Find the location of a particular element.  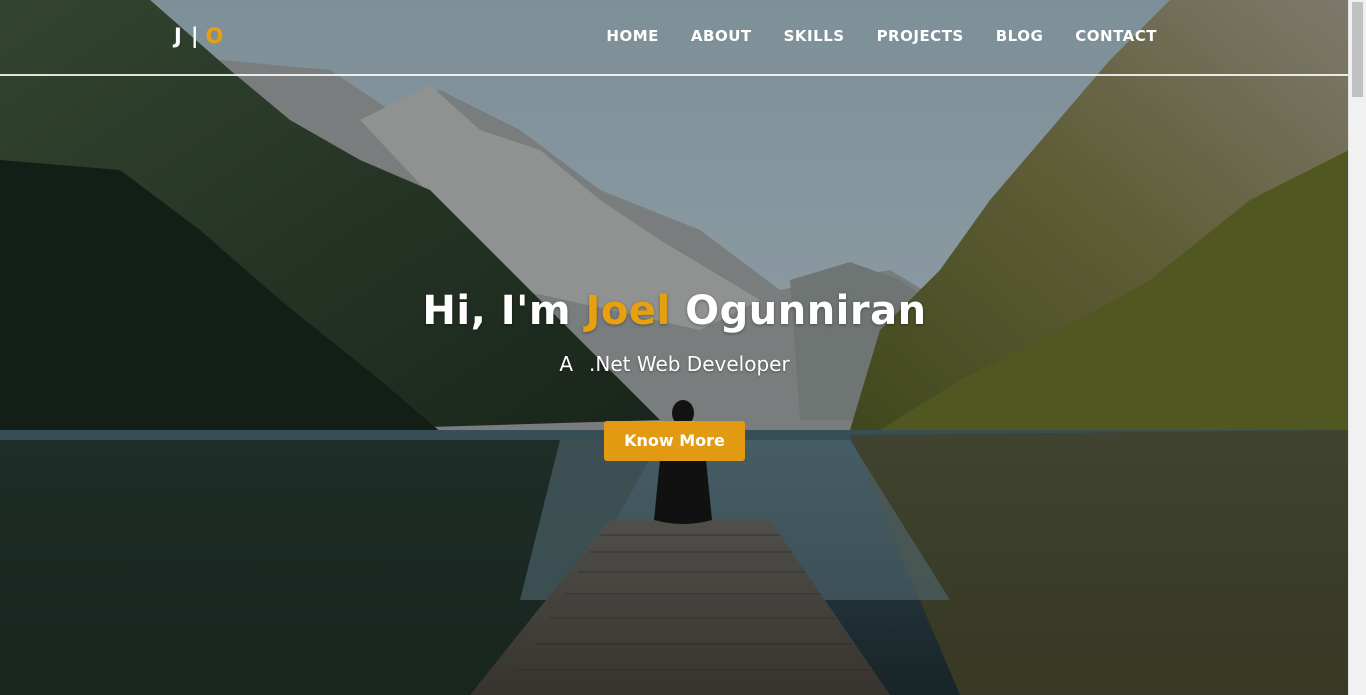

nav-menu: HOME ABOUT SKILLS PROJECTS BLOG CONTACT is located at coordinates (865, 36).